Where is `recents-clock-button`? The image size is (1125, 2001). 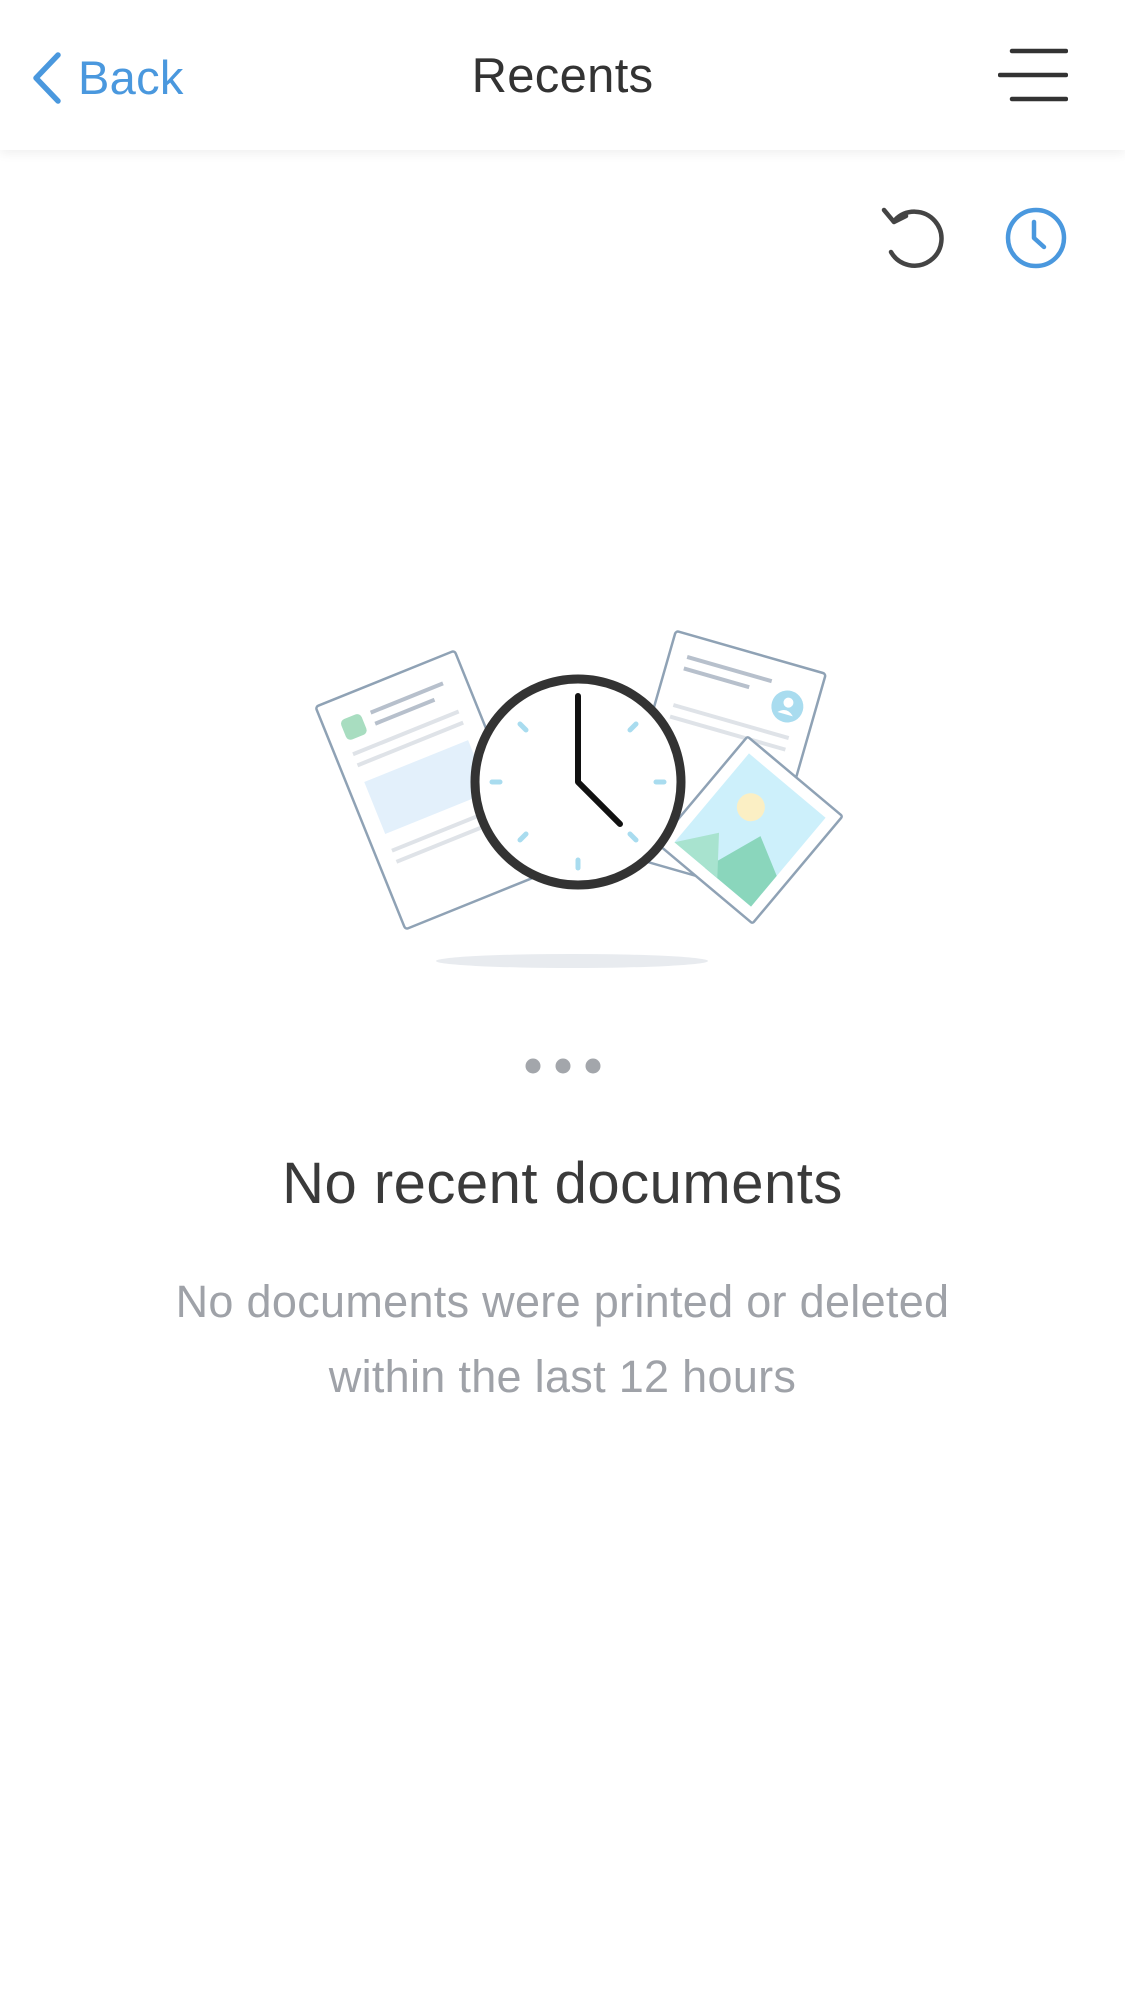 recents-clock-button is located at coordinates (1036, 238).